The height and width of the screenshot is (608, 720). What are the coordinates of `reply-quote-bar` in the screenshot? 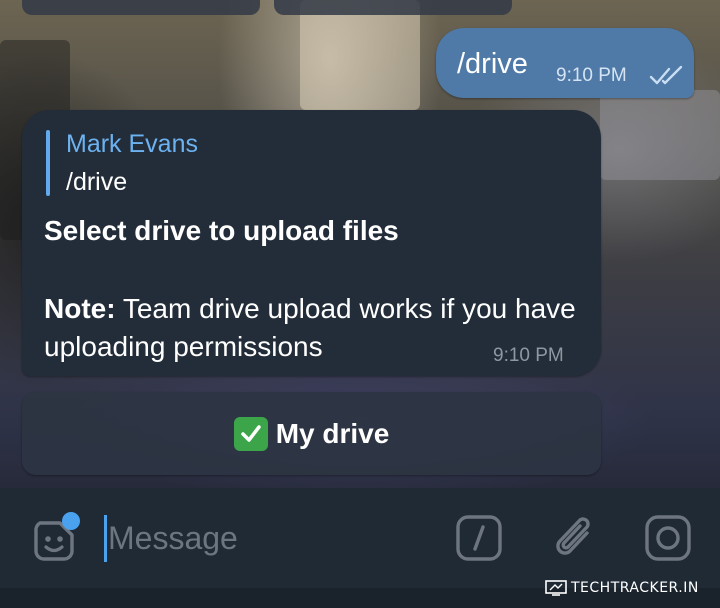 It's located at (48, 163).